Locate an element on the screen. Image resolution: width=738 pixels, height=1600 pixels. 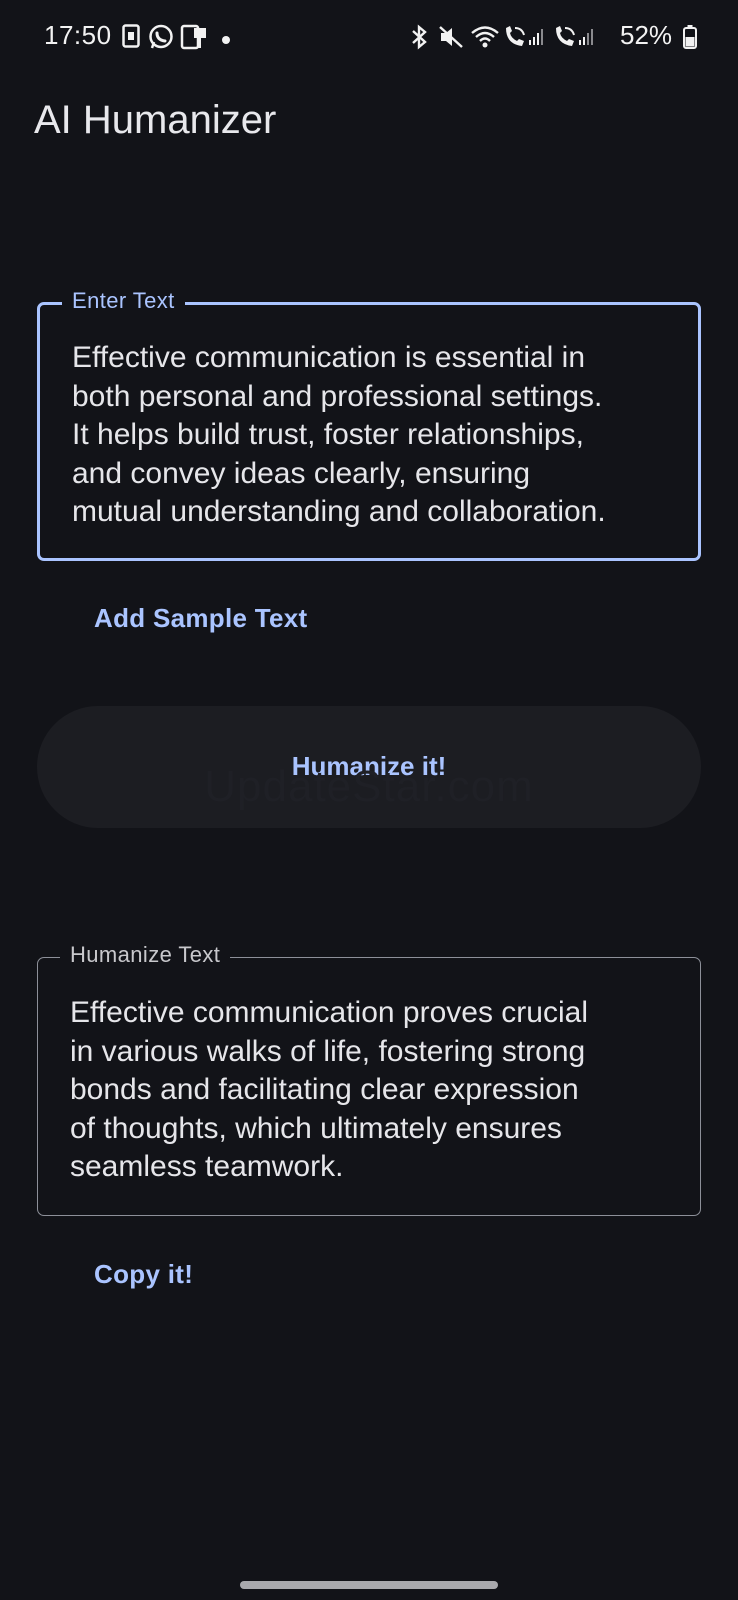
humanize-button: Humanize it! UpdateStar.com is located at coordinates (369, 767).